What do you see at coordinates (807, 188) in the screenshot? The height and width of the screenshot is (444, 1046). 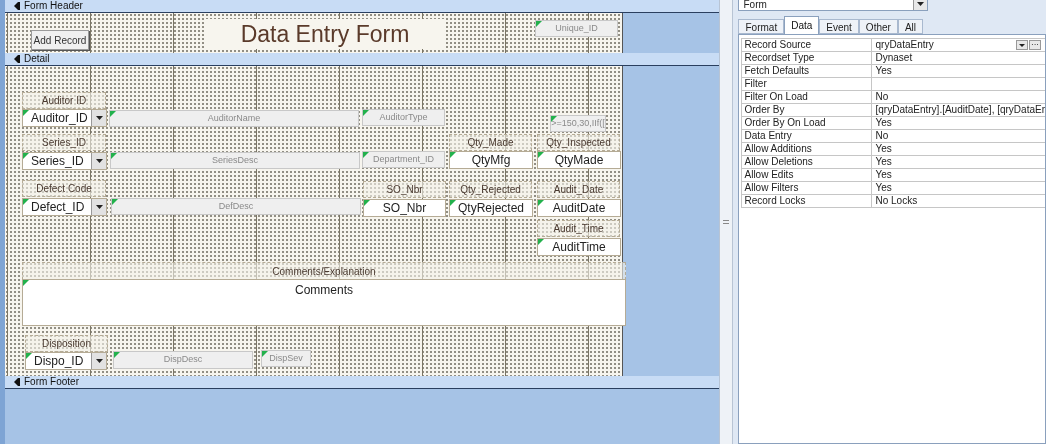 I see `property-name: Allow Filters` at bounding box center [807, 188].